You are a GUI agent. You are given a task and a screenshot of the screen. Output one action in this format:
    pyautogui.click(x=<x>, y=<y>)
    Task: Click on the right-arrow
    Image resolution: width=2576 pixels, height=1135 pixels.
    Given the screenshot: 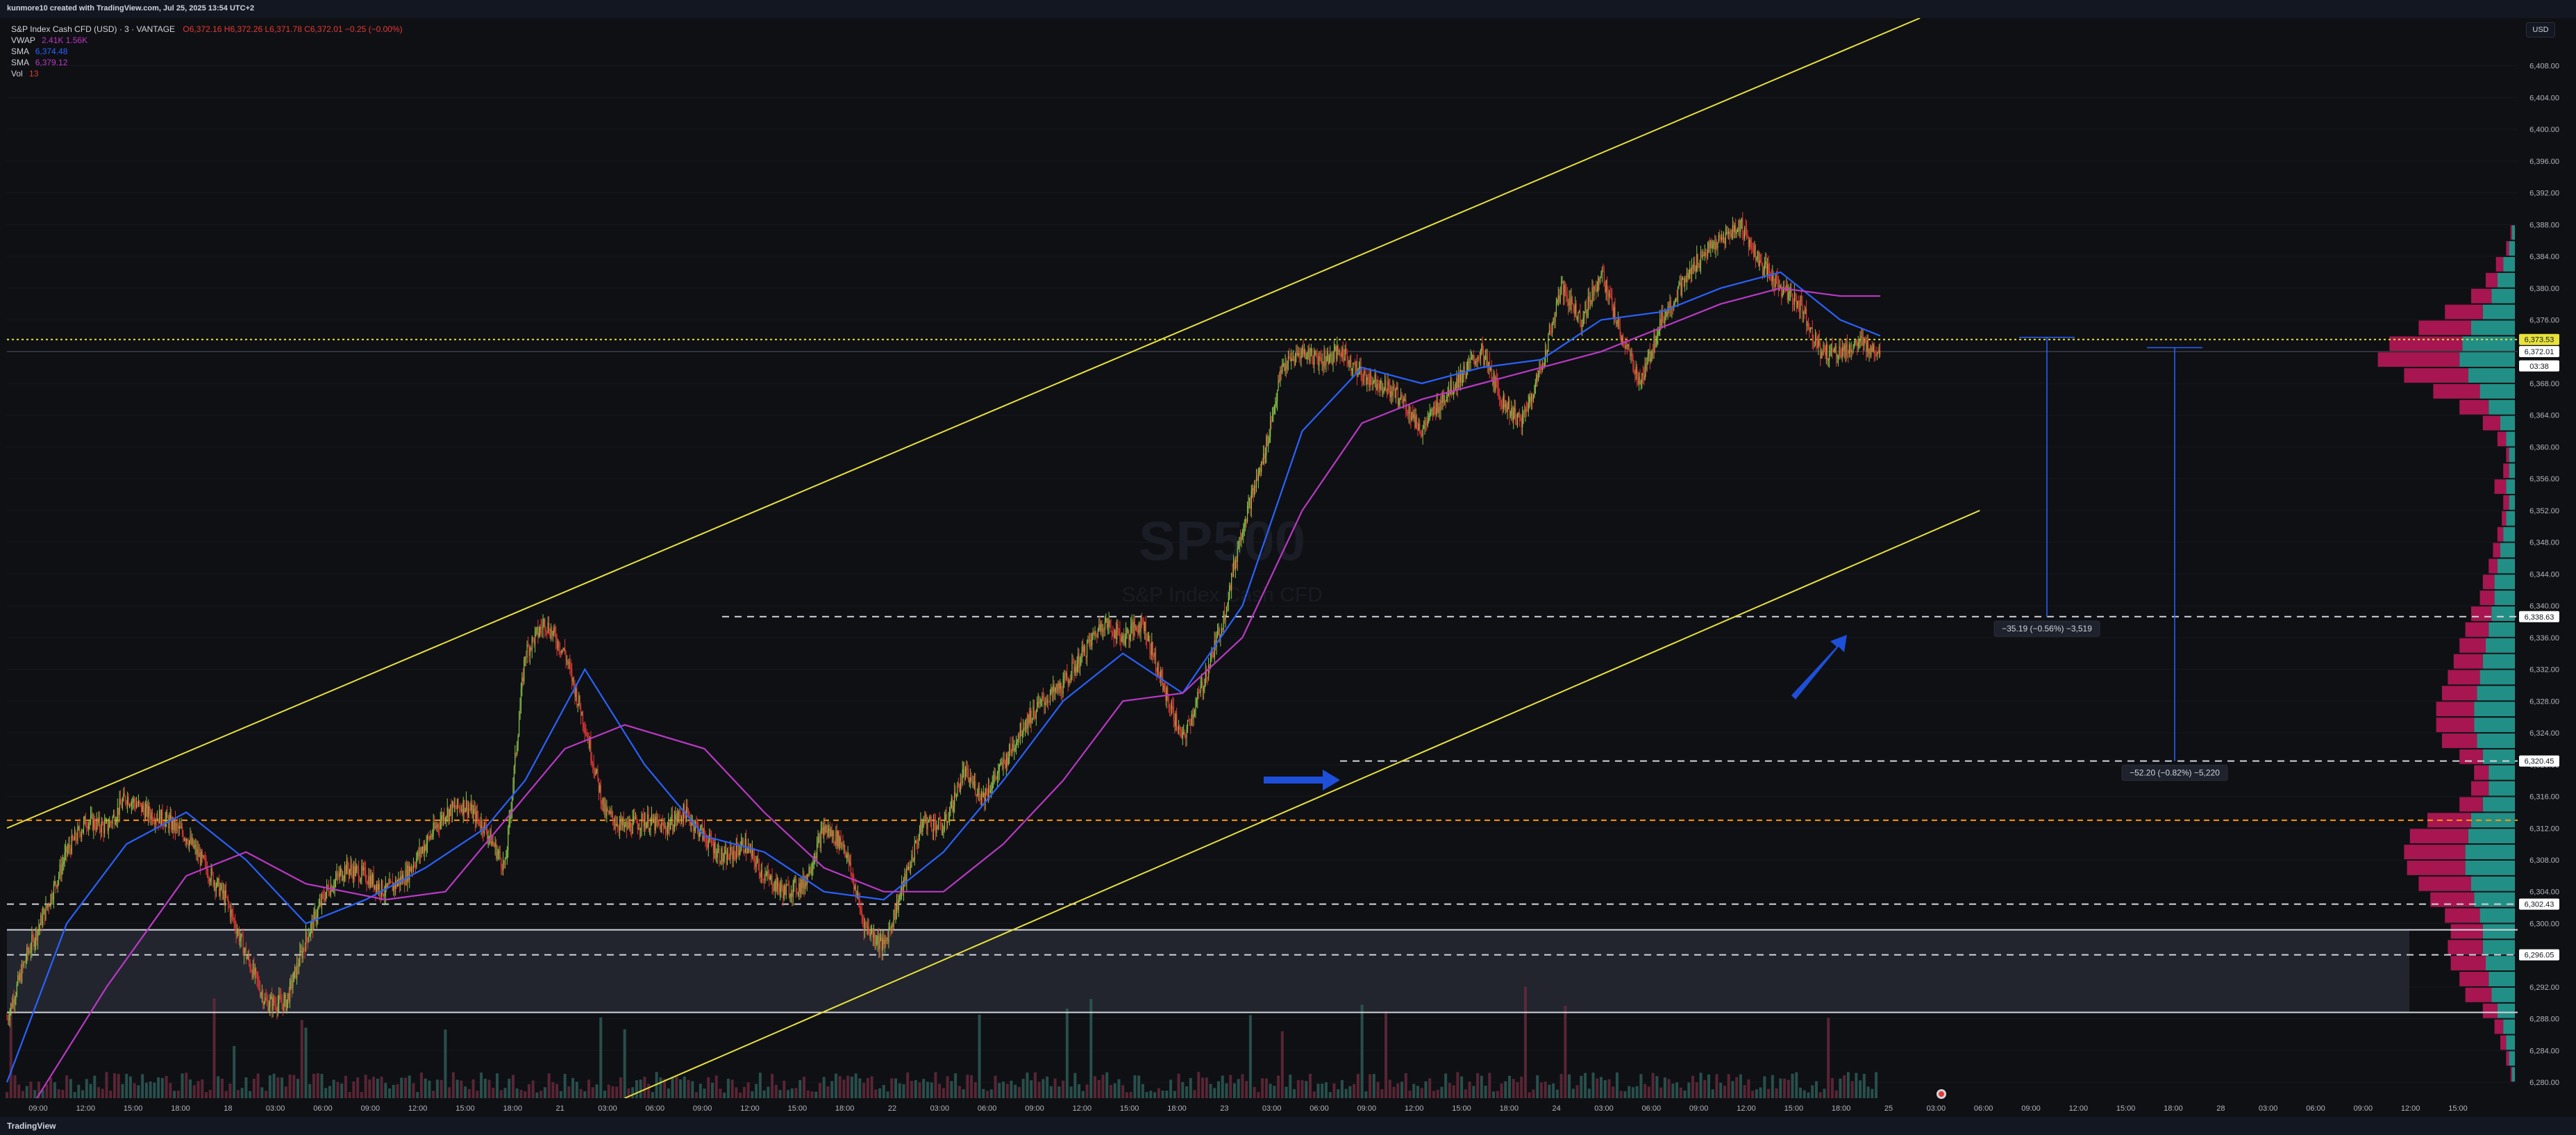 What is the action you would take?
    pyautogui.click(x=1302, y=780)
    